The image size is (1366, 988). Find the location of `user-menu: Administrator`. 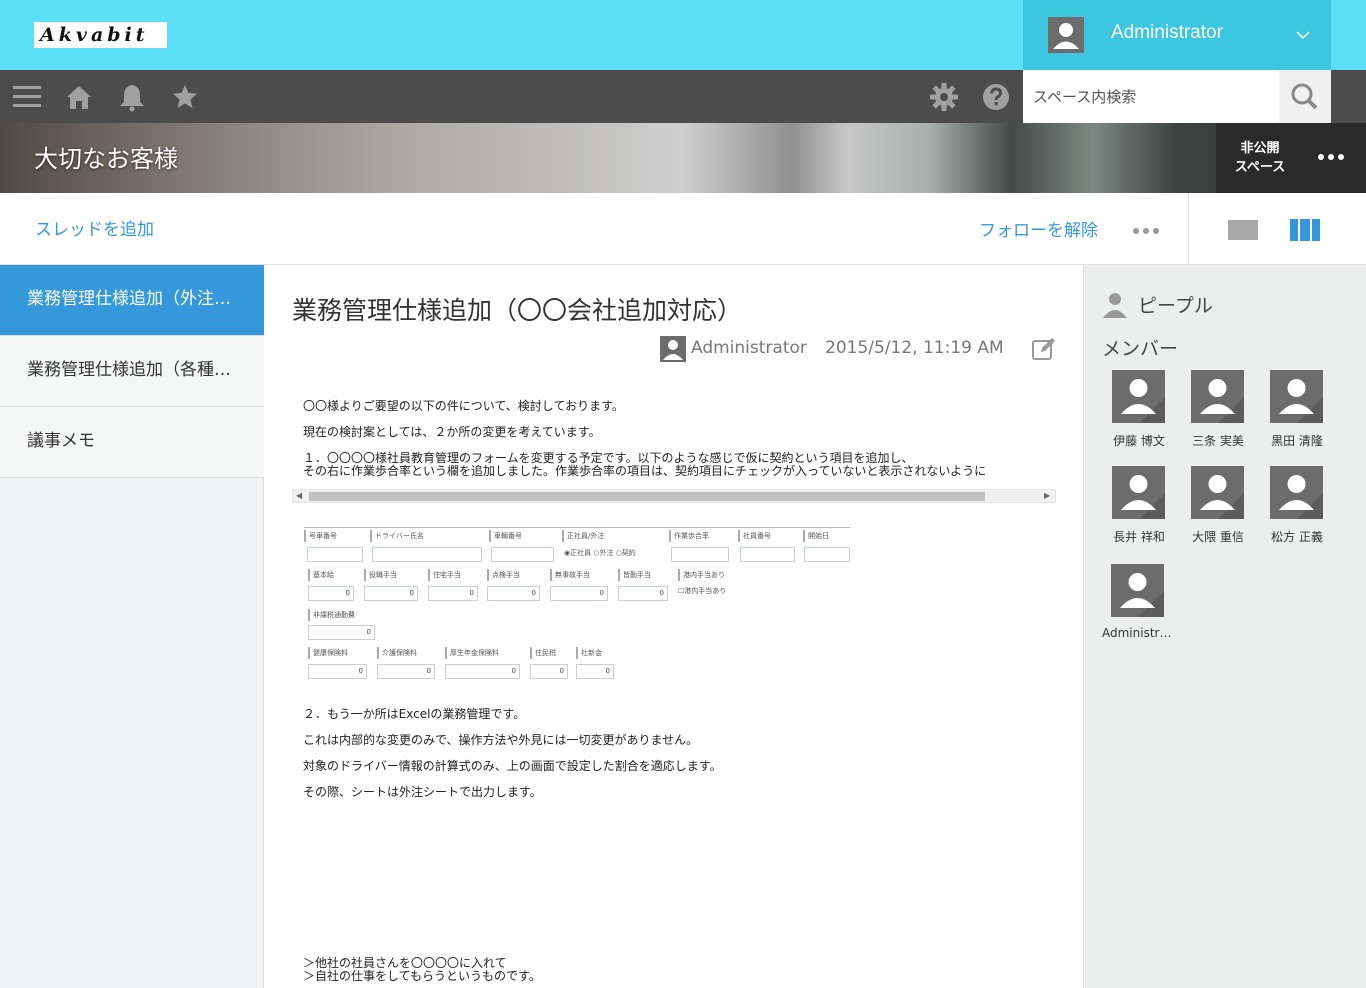

user-menu: Administrator is located at coordinates (1177, 35).